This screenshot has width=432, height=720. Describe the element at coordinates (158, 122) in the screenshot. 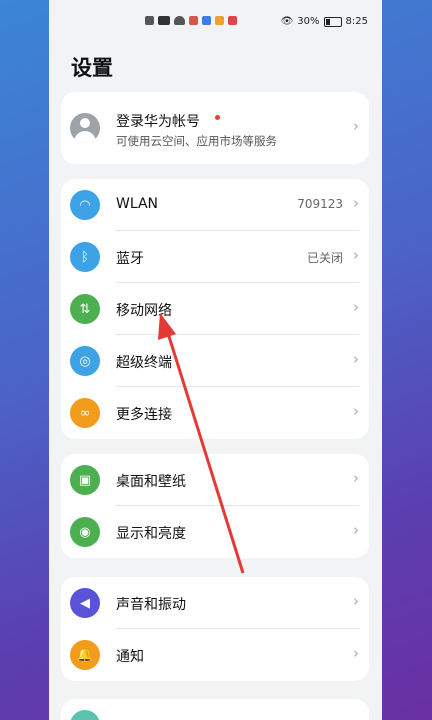

I see `account-title: 登录华为帐号` at that location.